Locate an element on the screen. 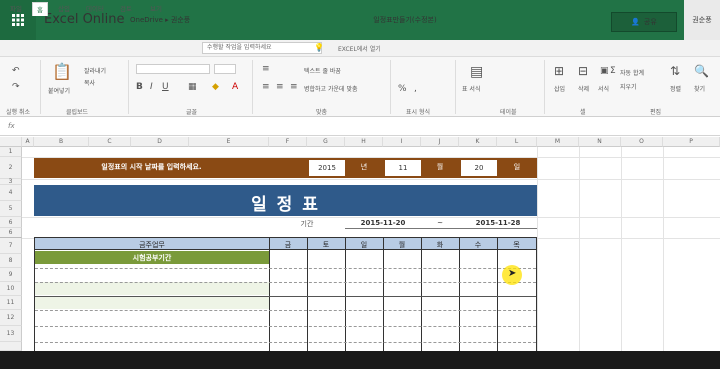 The image size is (720, 369). task-row-shade is located at coordinates (152, 288).